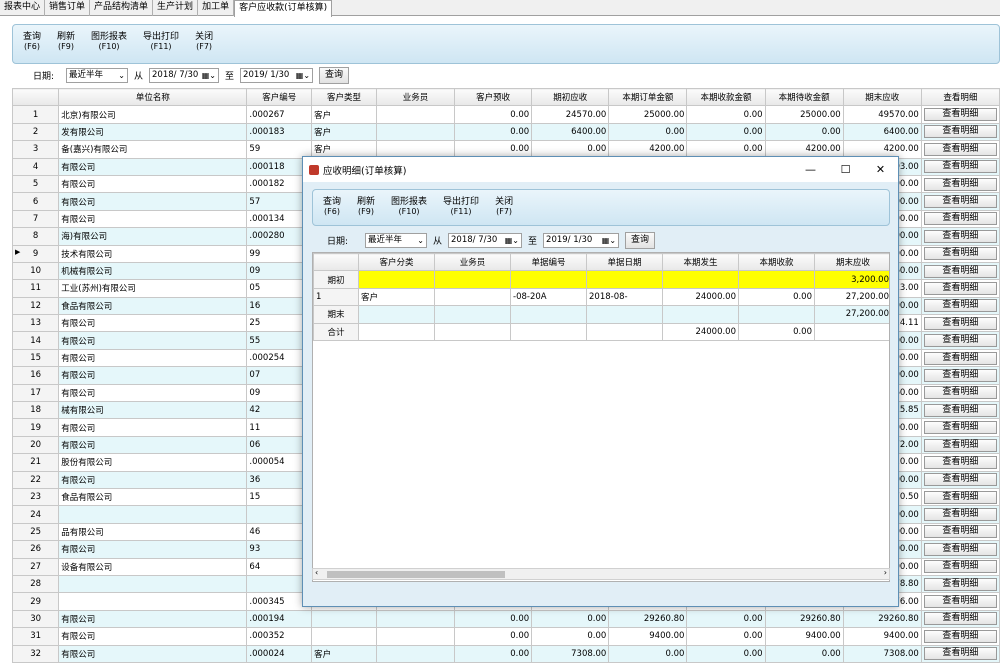 This screenshot has width=1000, height=665. What do you see at coordinates (416, 574) in the screenshot?
I see `scroll-thumb` at bounding box center [416, 574].